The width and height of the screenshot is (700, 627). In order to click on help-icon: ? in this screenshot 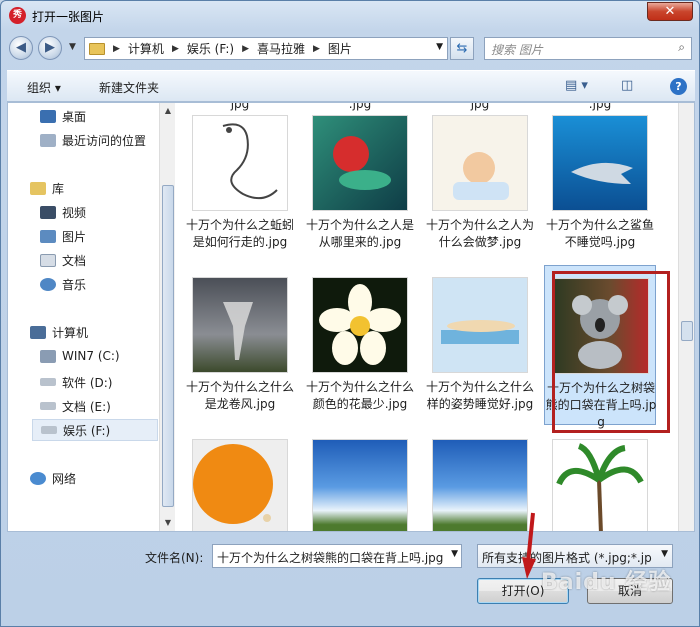, I will do `click(678, 86)`.